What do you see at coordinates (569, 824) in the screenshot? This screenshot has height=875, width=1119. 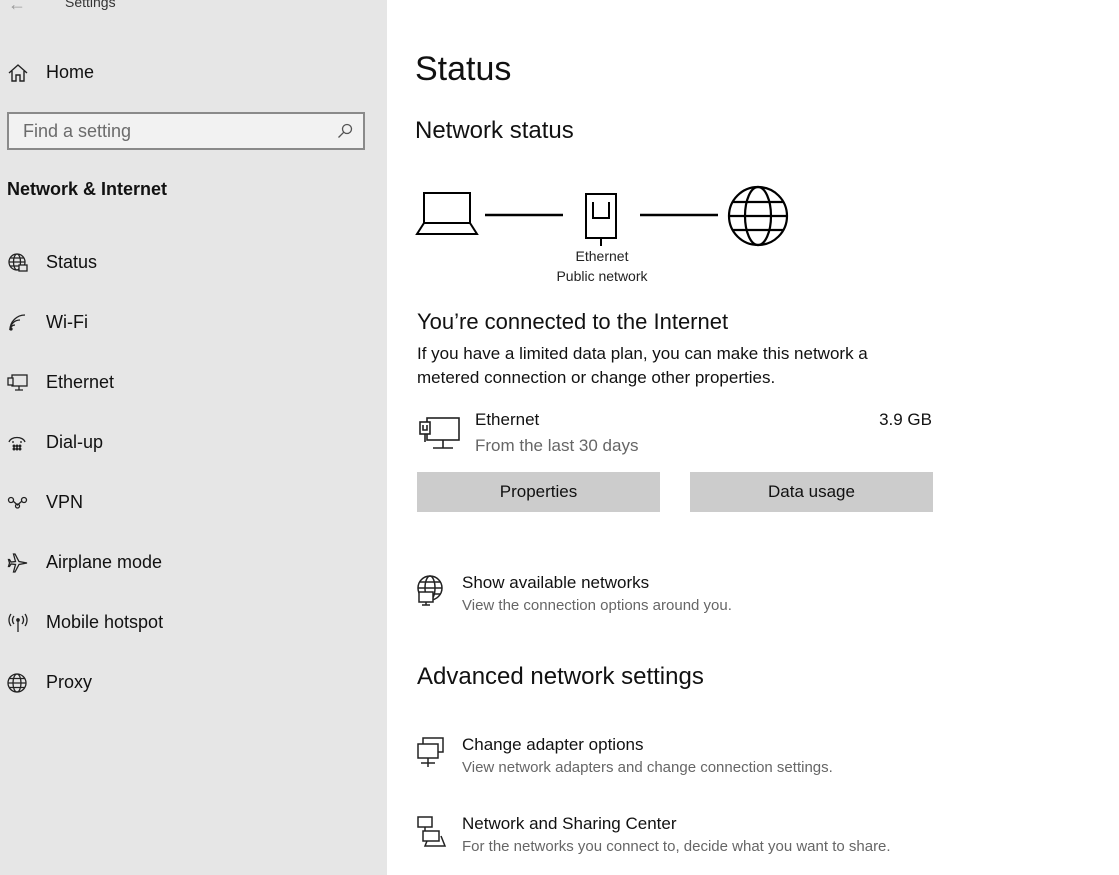 I see `link-title: Network and Sharing Center` at bounding box center [569, 824].